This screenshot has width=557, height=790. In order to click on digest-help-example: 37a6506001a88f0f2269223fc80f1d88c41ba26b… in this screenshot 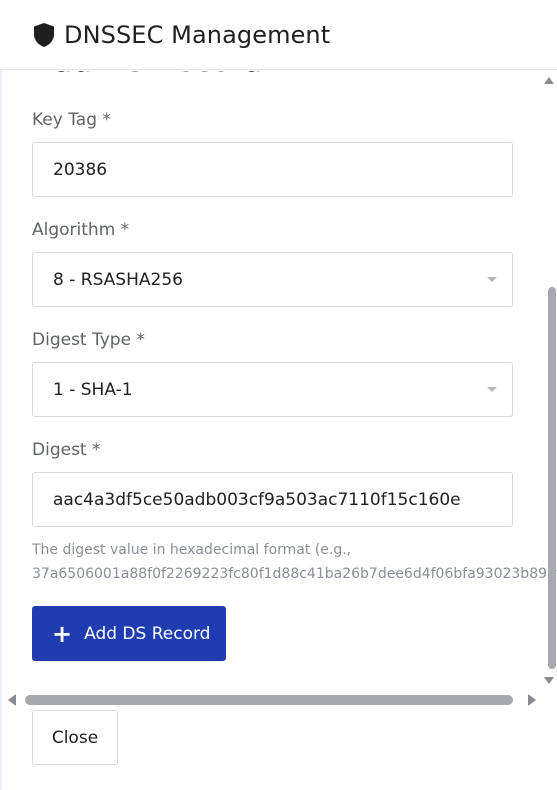, I will do `click(294, 574)`.